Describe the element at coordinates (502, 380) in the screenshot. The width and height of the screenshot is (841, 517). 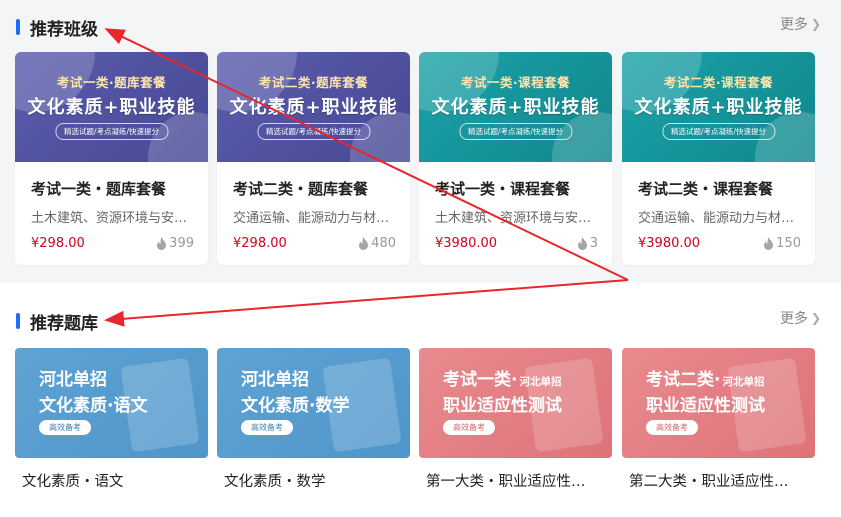
I see `banner-subtitle: 考试一类· 河北单招` at that location.